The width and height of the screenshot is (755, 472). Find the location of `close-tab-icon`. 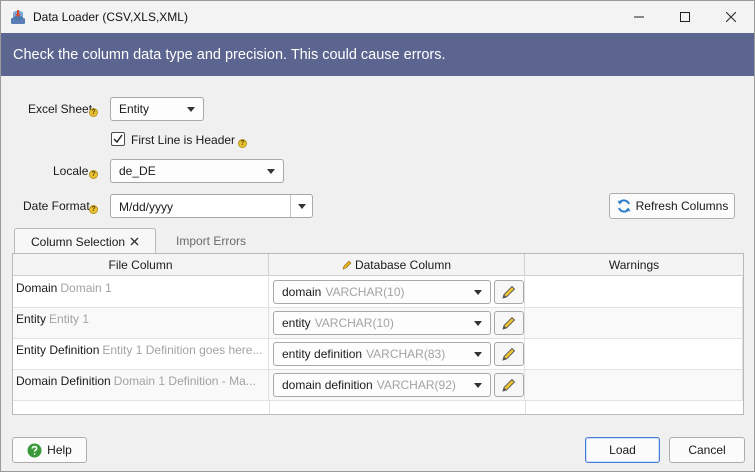

close-tab-icon is located at coordinates (134, 241).